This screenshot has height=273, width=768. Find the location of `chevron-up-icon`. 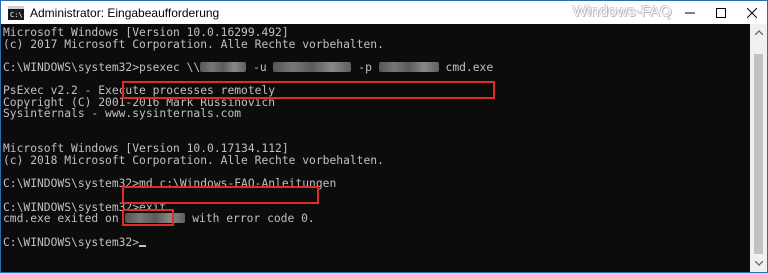

chevron-up-icon is located at coordinates (758, 32).